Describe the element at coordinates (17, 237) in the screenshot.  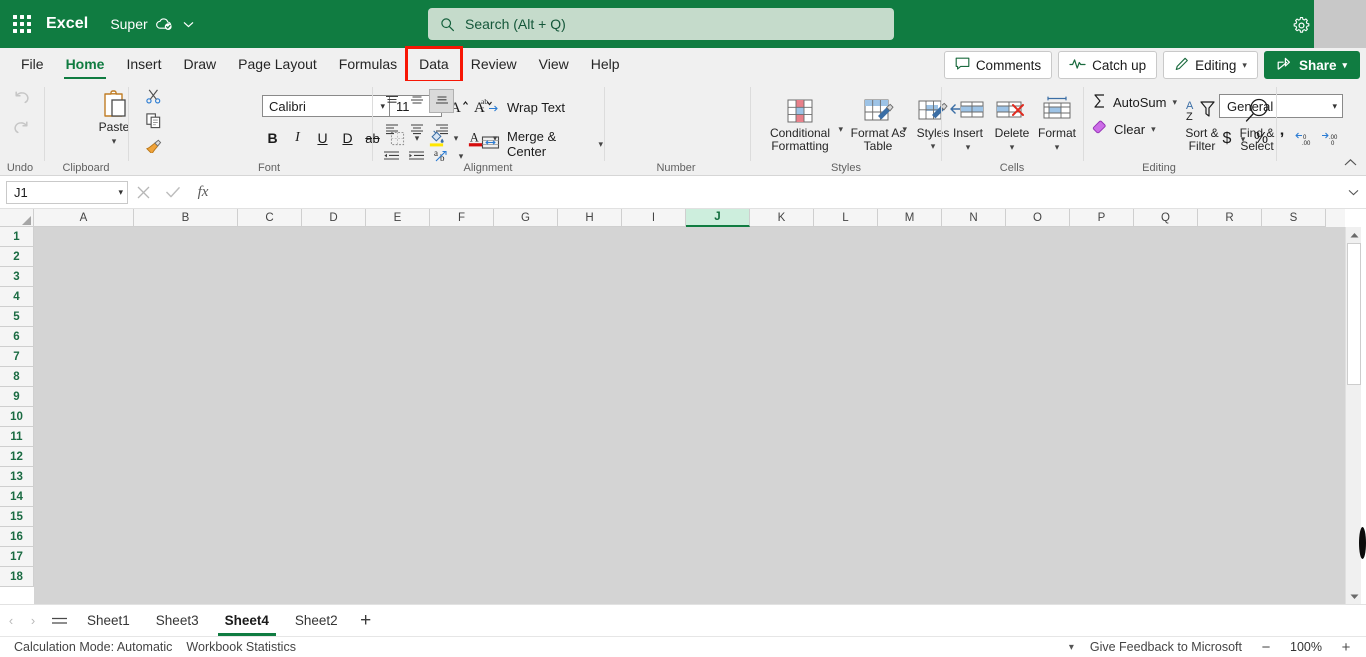
I see `row-header-1: 1` at that location.